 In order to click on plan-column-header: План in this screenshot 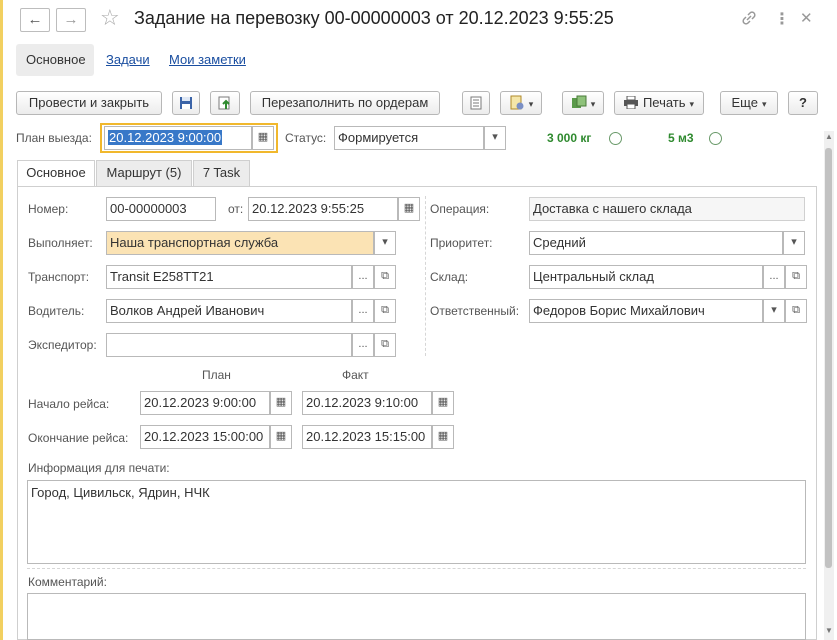, I will do `click(216, 375)`.